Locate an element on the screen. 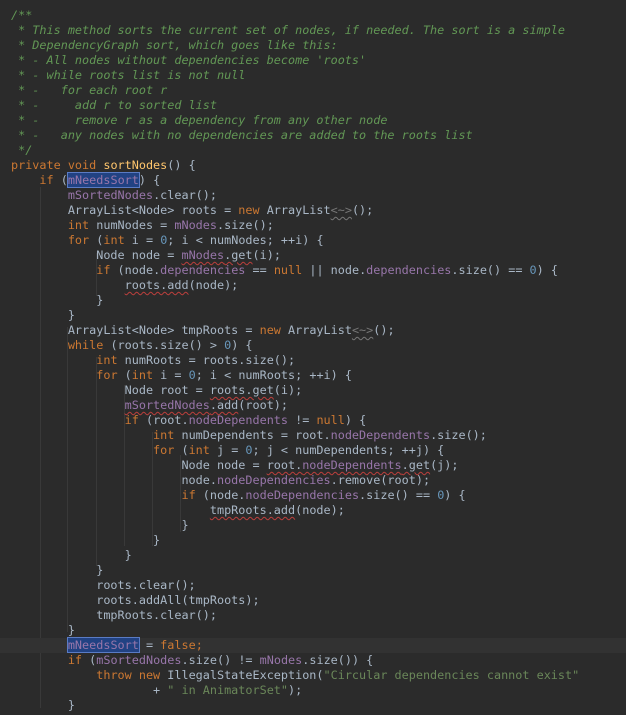 The height and width of the screenshot is (715, 626). code-token: * - add r to sorted list is located at coordinates (114, 105).